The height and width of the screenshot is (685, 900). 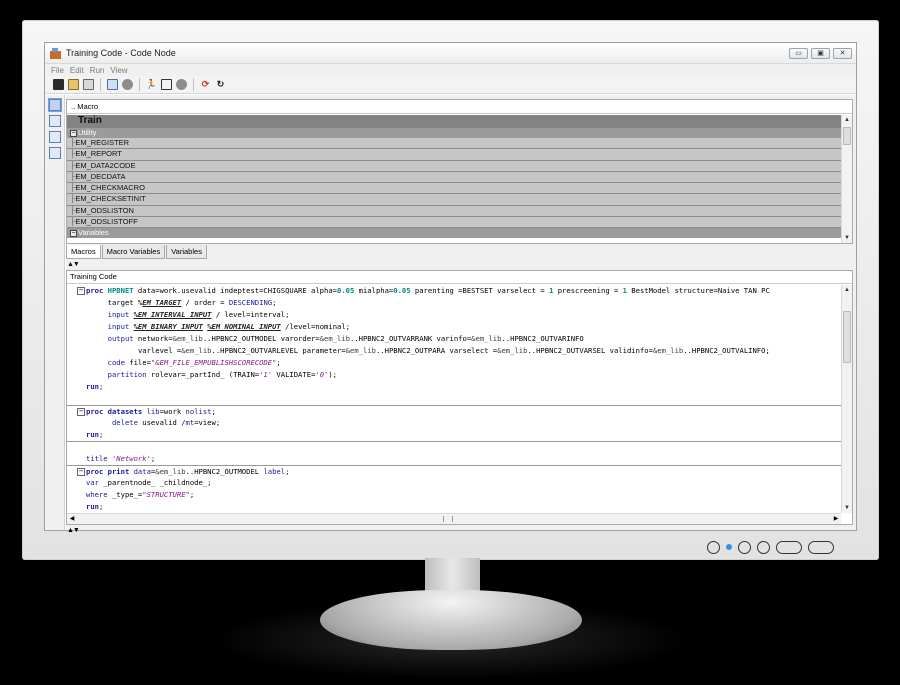 What do you see at coordinates (454, 447) in the screenshot?
I see `code-line` at bounding box center [454, 447].